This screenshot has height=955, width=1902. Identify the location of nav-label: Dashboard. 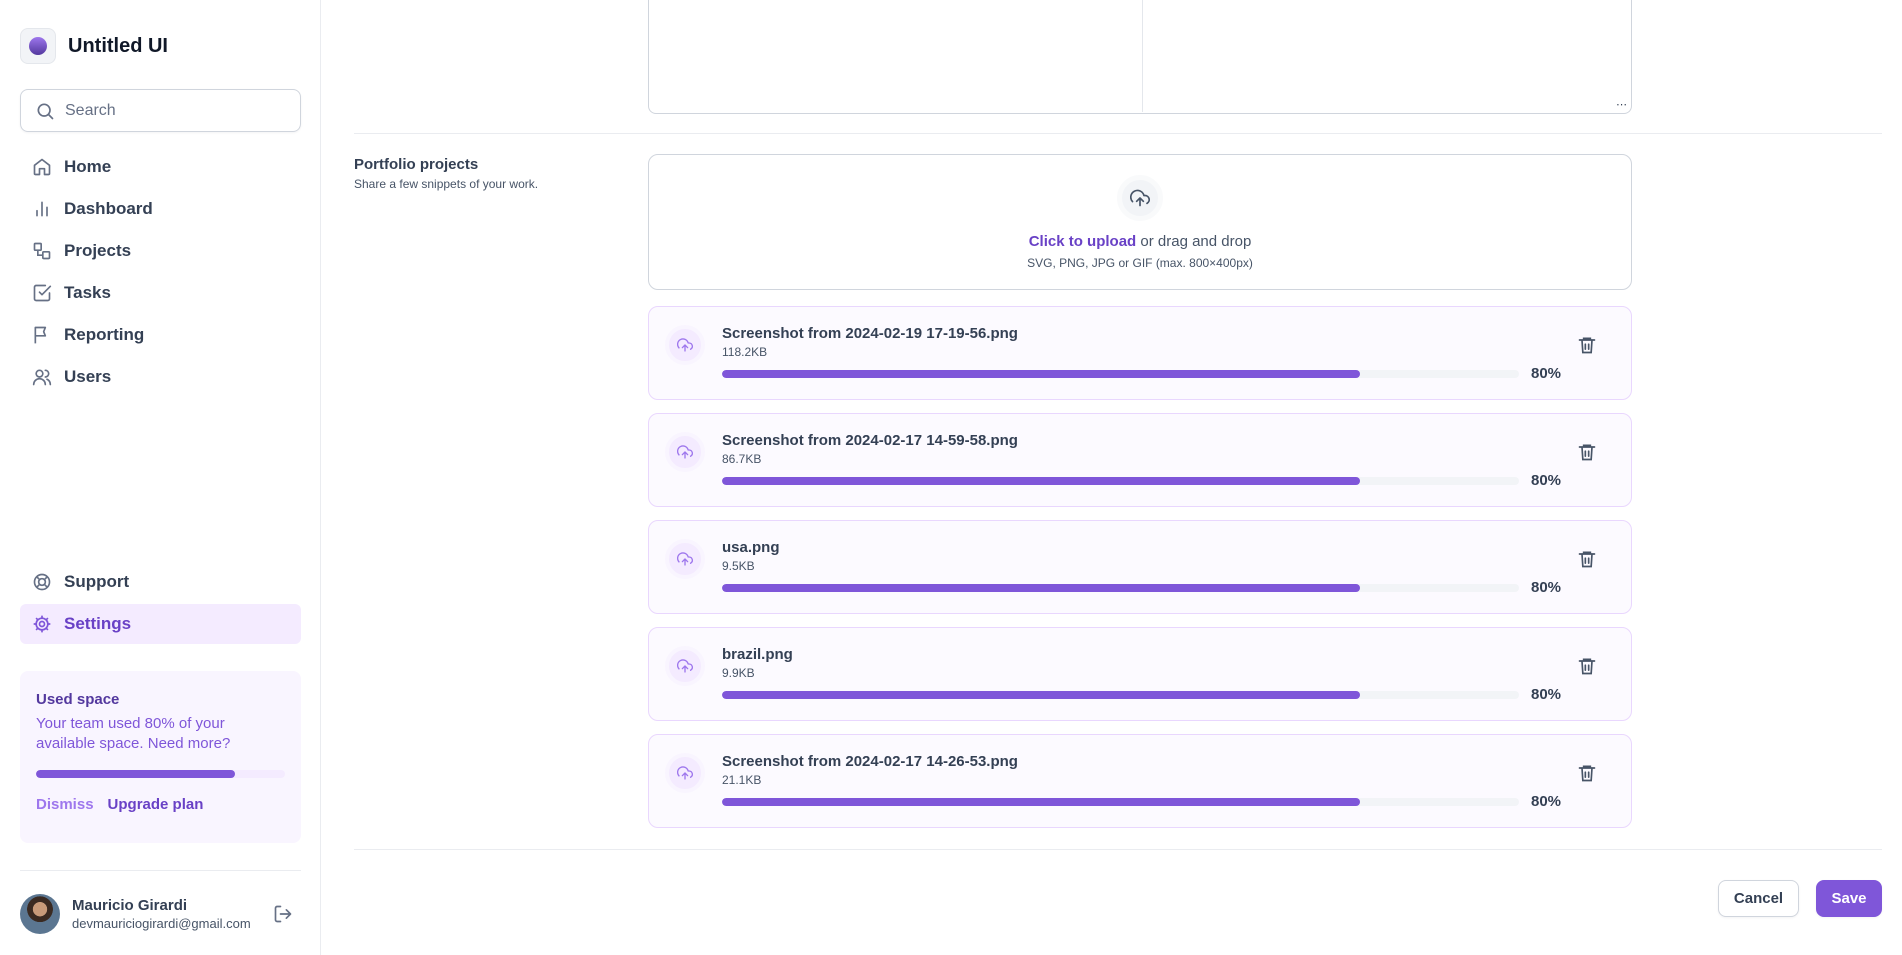
(108, 208).